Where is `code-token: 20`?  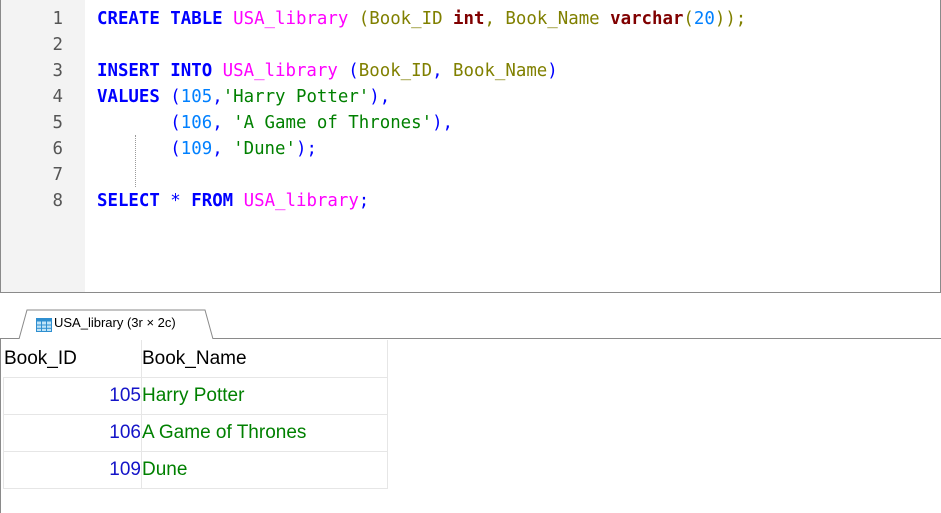 code-token: 20 is located at coordinates (704, 19).